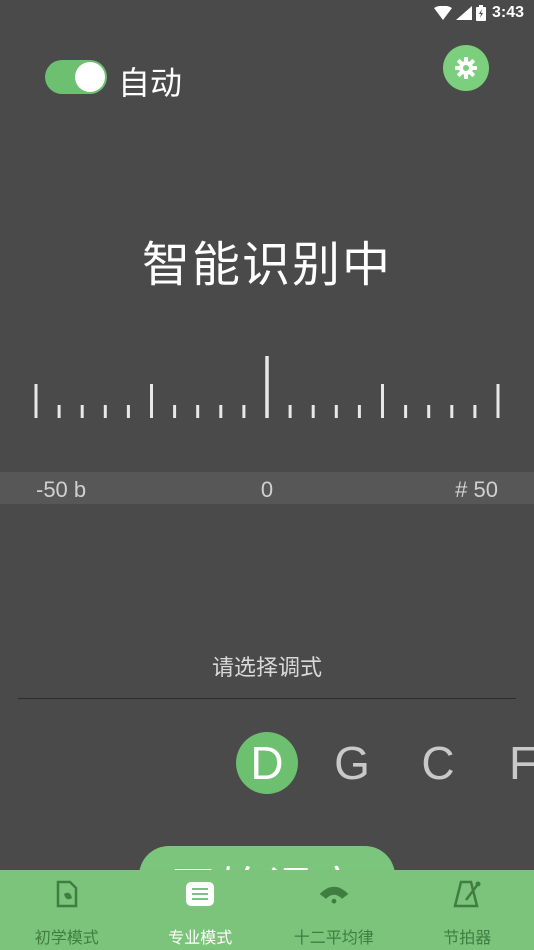 The height and width of the screenshot is (950, 534). What do you see at coordinates (267, 489) in the screenshot?
I see `scale-label-zero: 0` at bounding box center [267, 489].